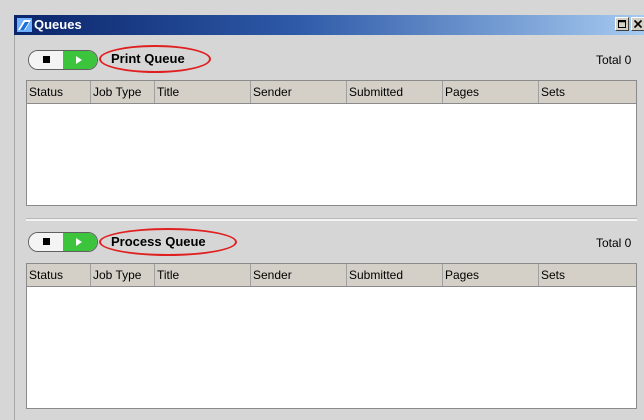  I want to click on title-bar: Queues, so click(329, 25).